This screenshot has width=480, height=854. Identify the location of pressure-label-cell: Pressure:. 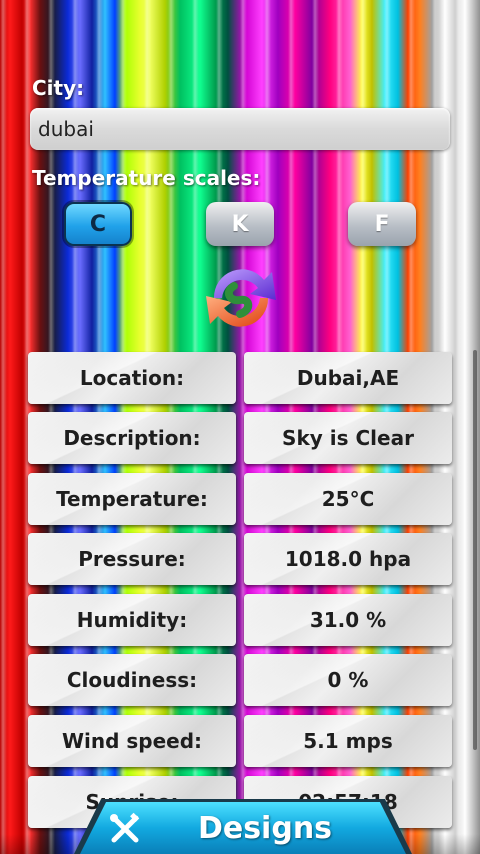
(132, 559).